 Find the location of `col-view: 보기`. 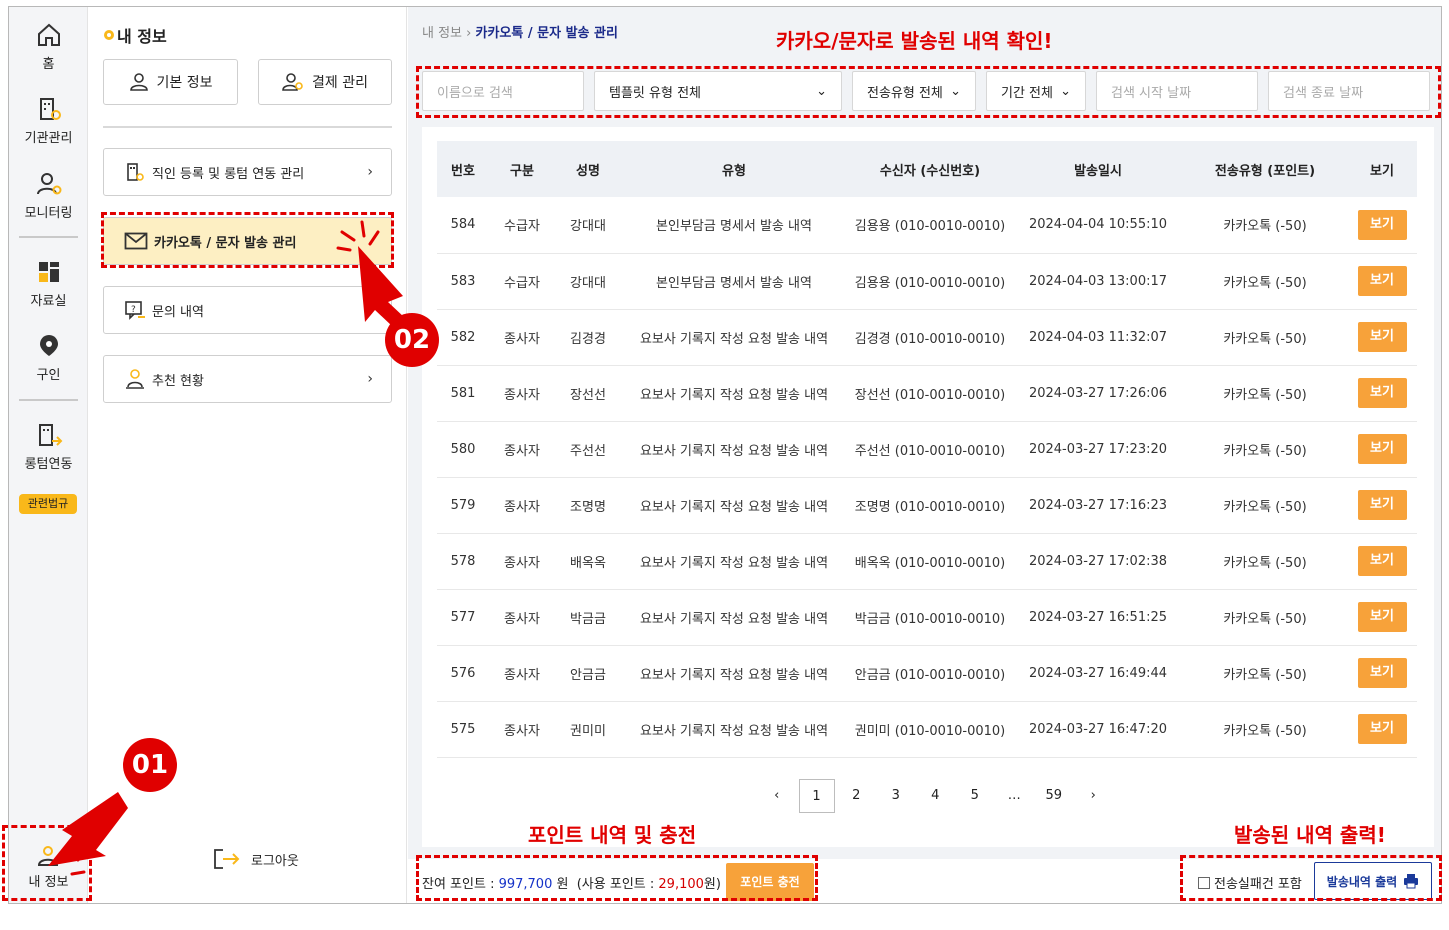

col-view: 보기 is located at coordinates (1382, 171).